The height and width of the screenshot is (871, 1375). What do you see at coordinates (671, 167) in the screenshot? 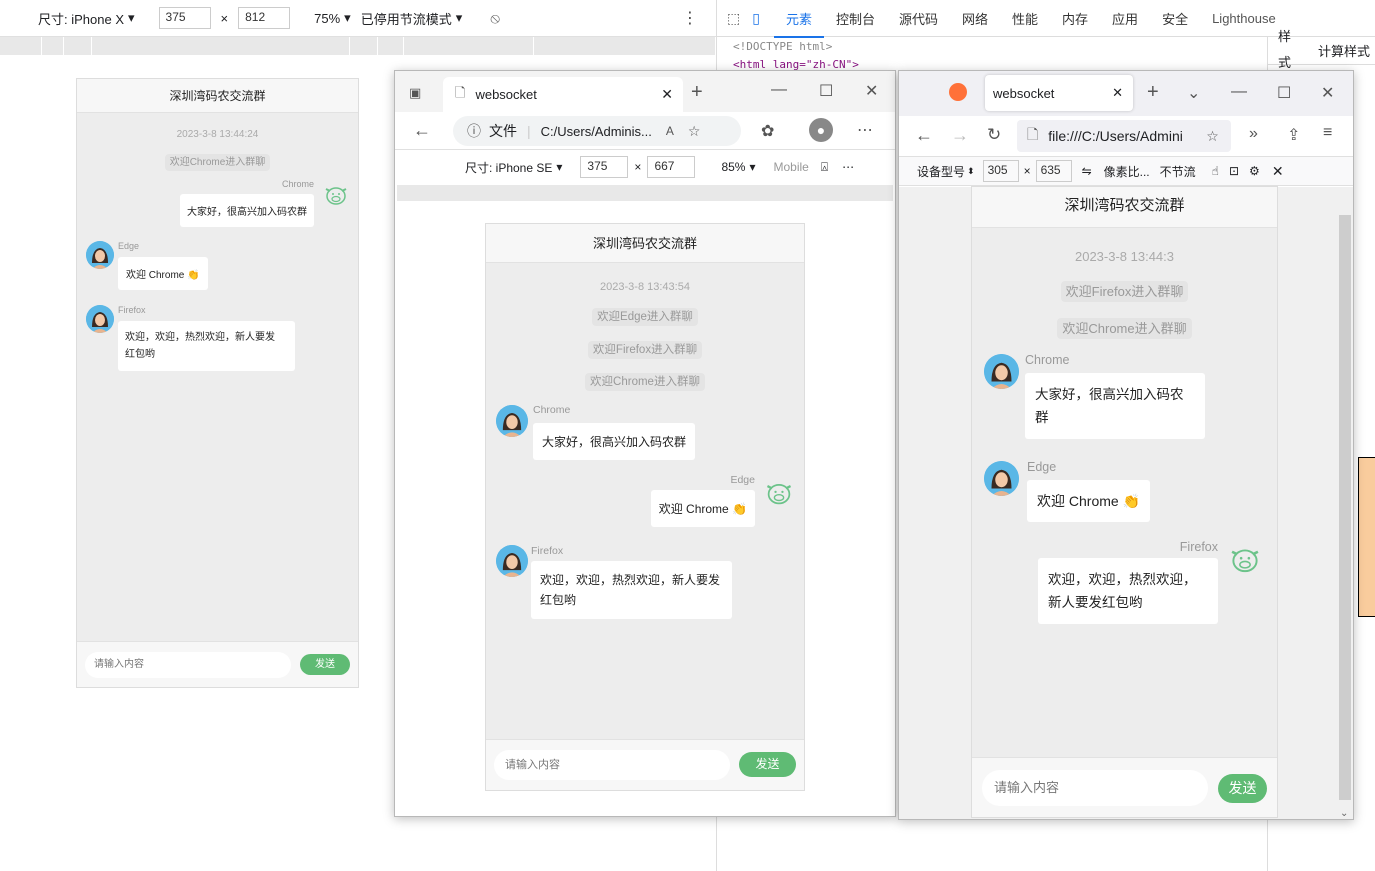
I see `height-input: 667` at bounding box center [671, 167].